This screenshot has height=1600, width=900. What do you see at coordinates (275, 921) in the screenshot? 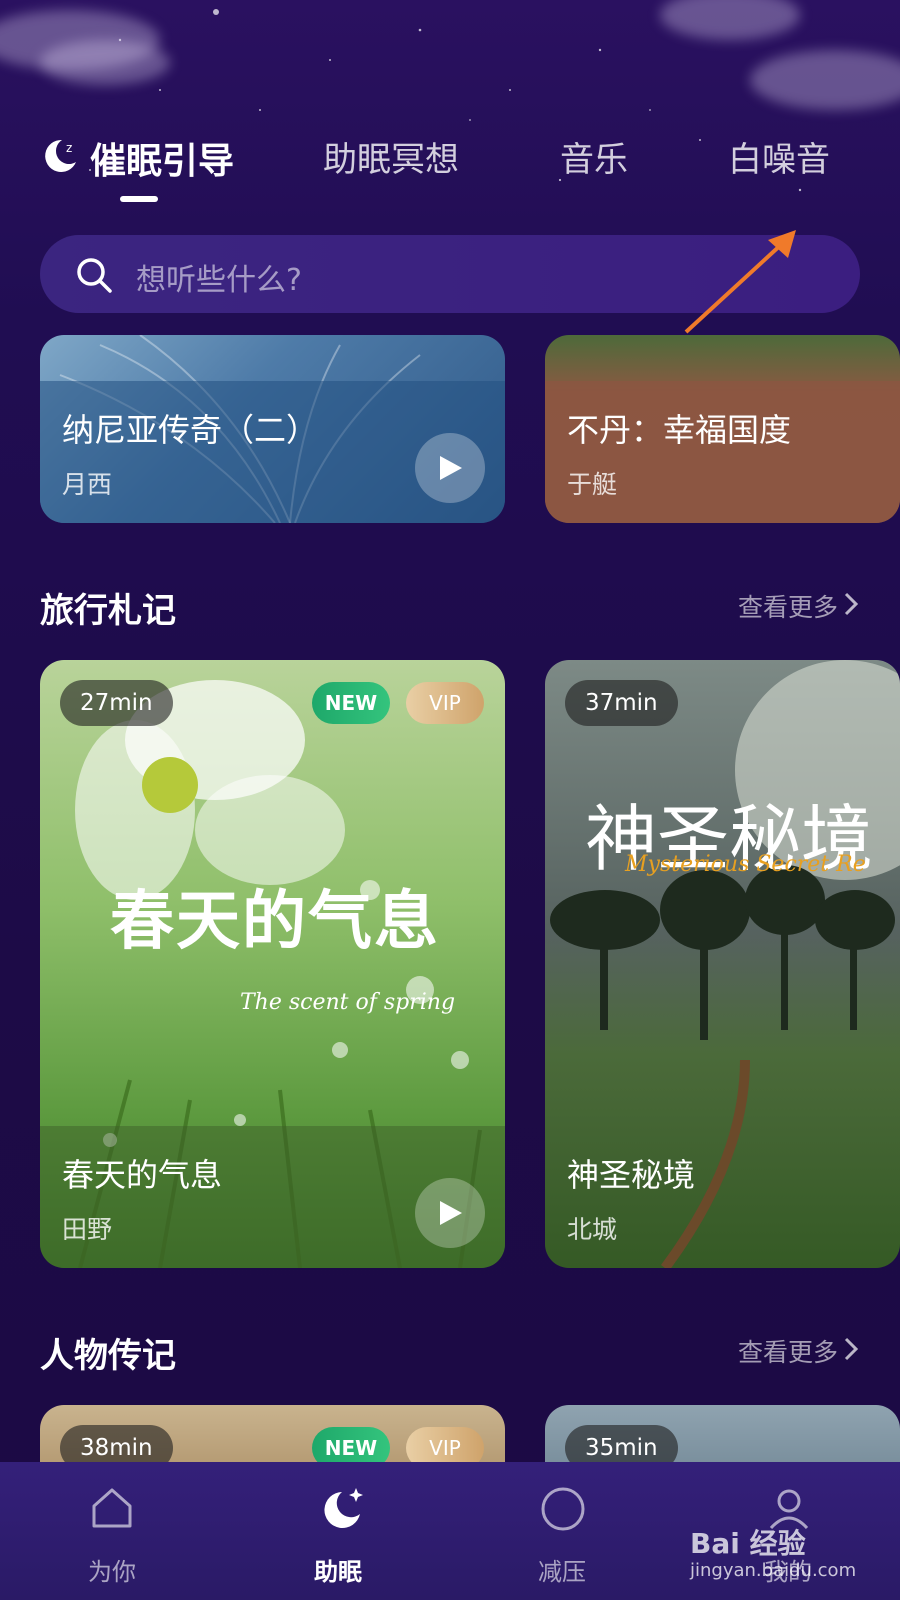
I see `cover-title: 春天的气息` at bounding box center [275, 921].